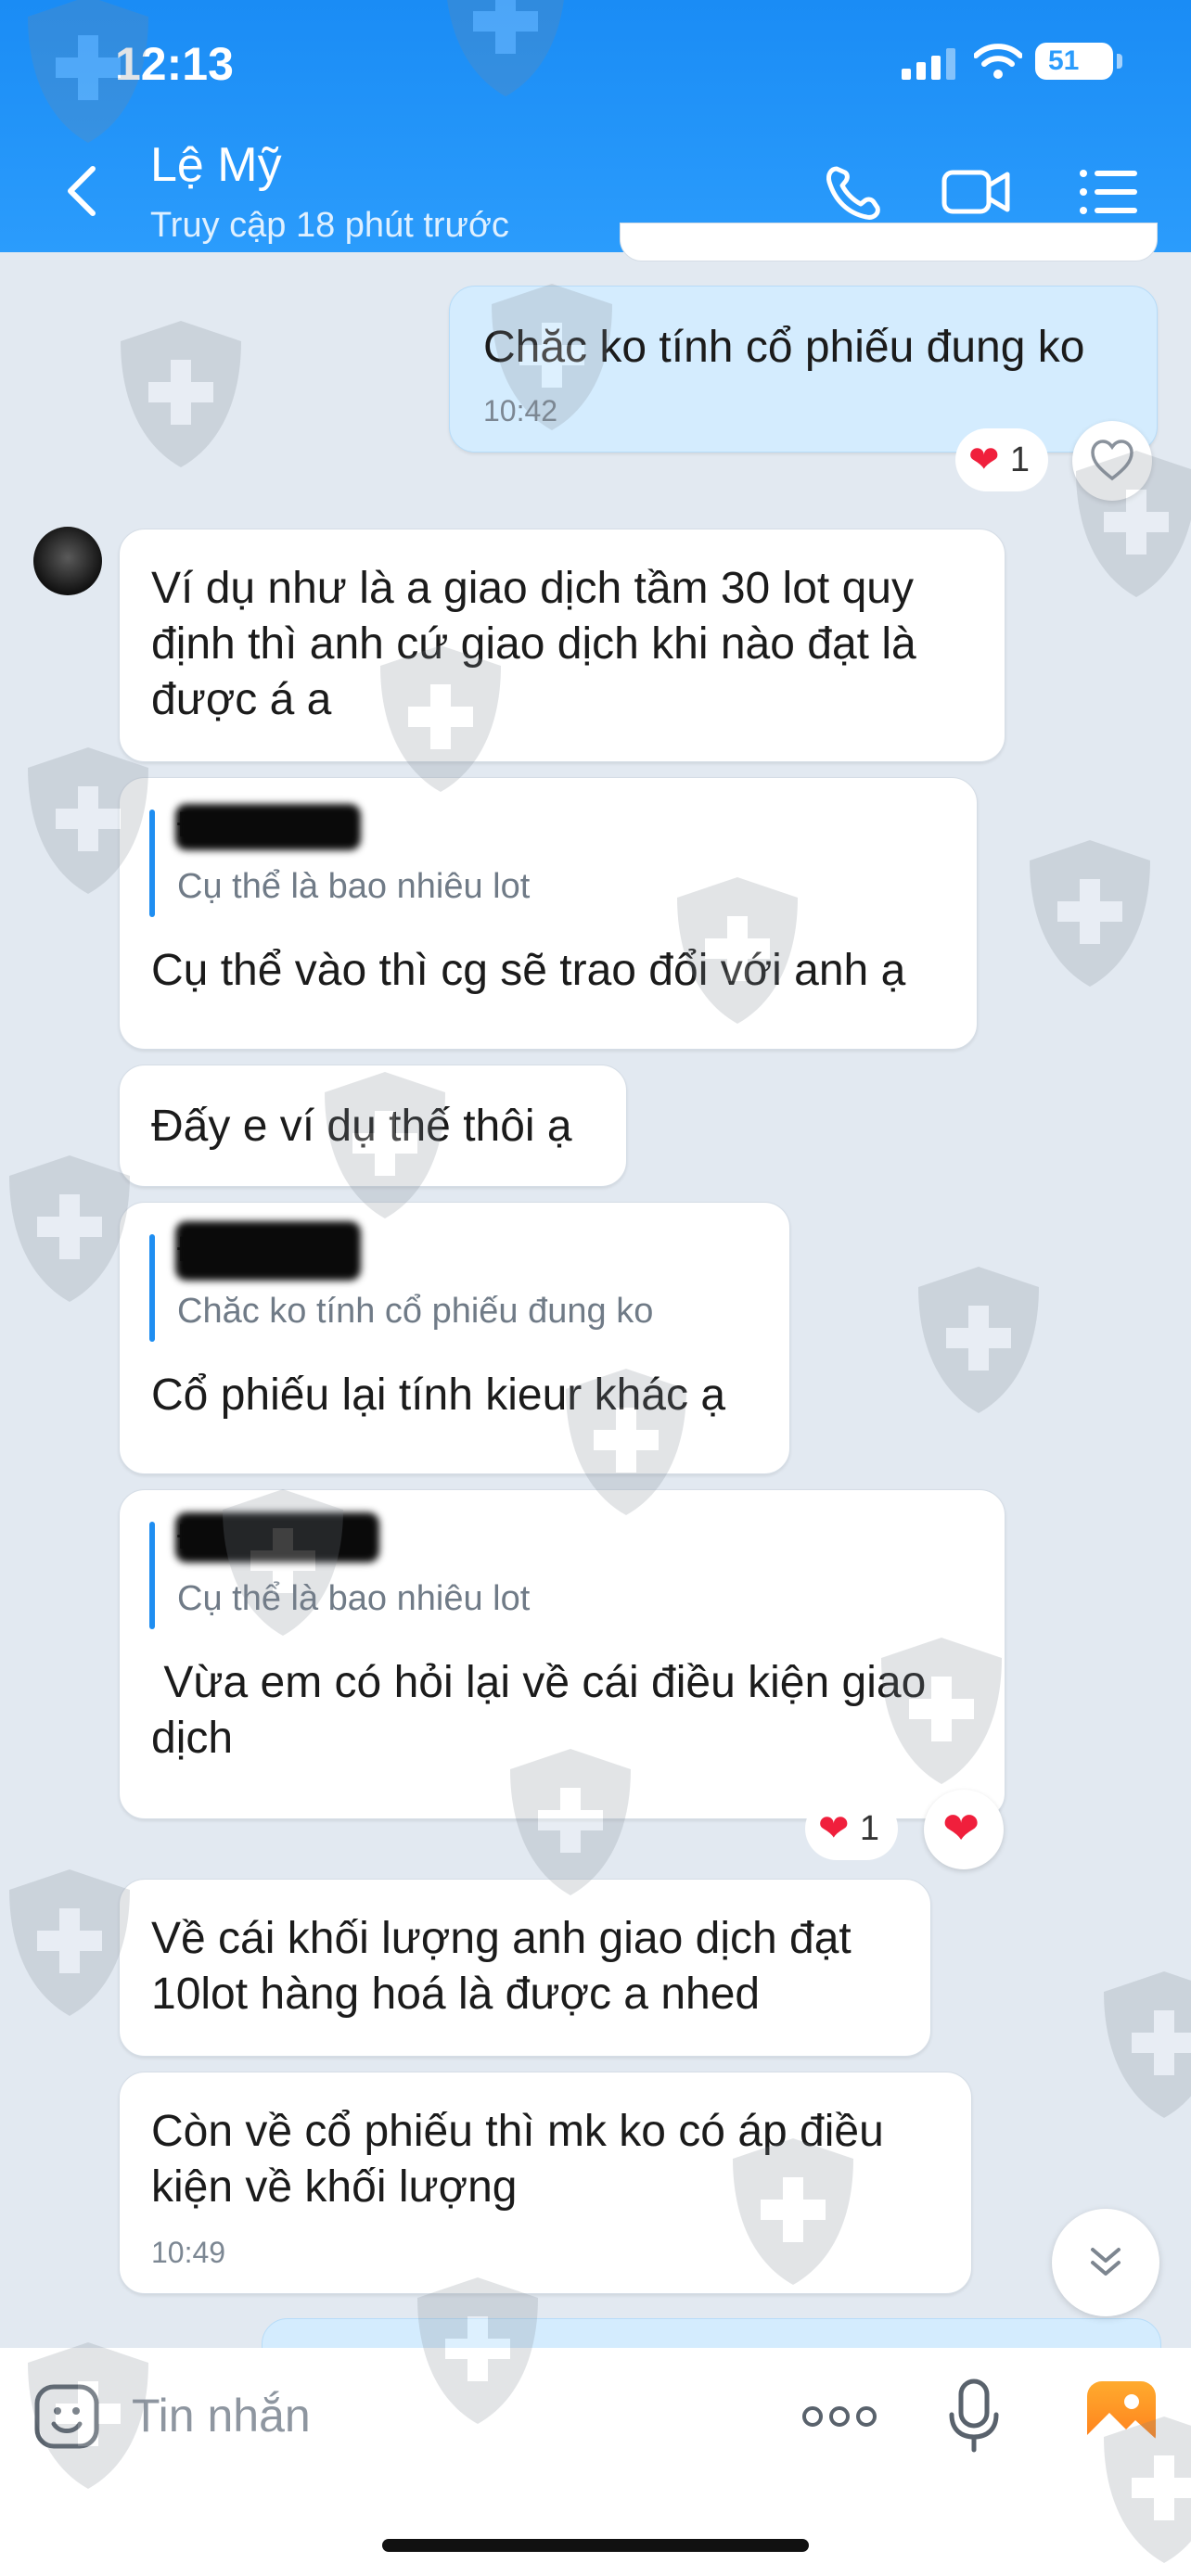  Describe the element at coordinates (853, 191) in the screenshot. I see `phone-icon` at that location.